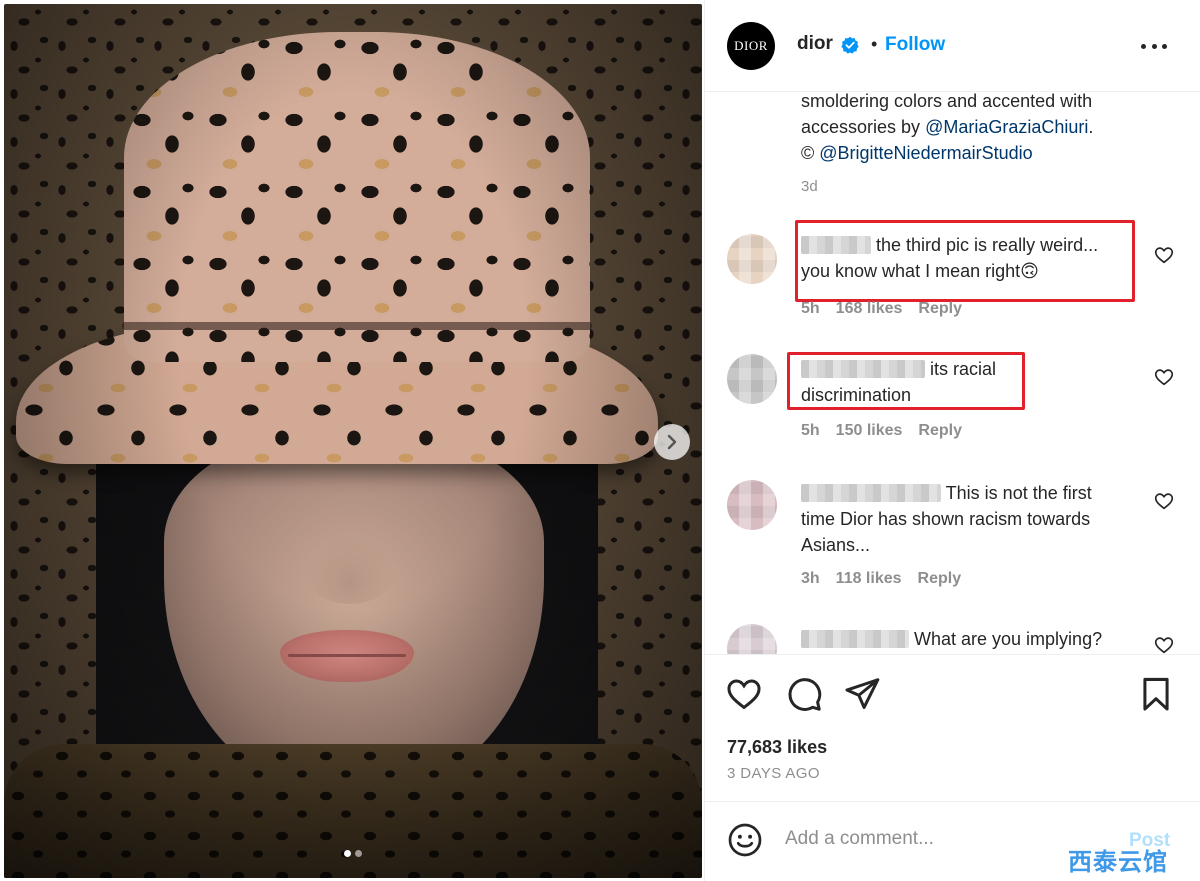  Describe the element at coordinates (869, 579) in the screenshot. I see `comment-likes: 118 likes` at that location.